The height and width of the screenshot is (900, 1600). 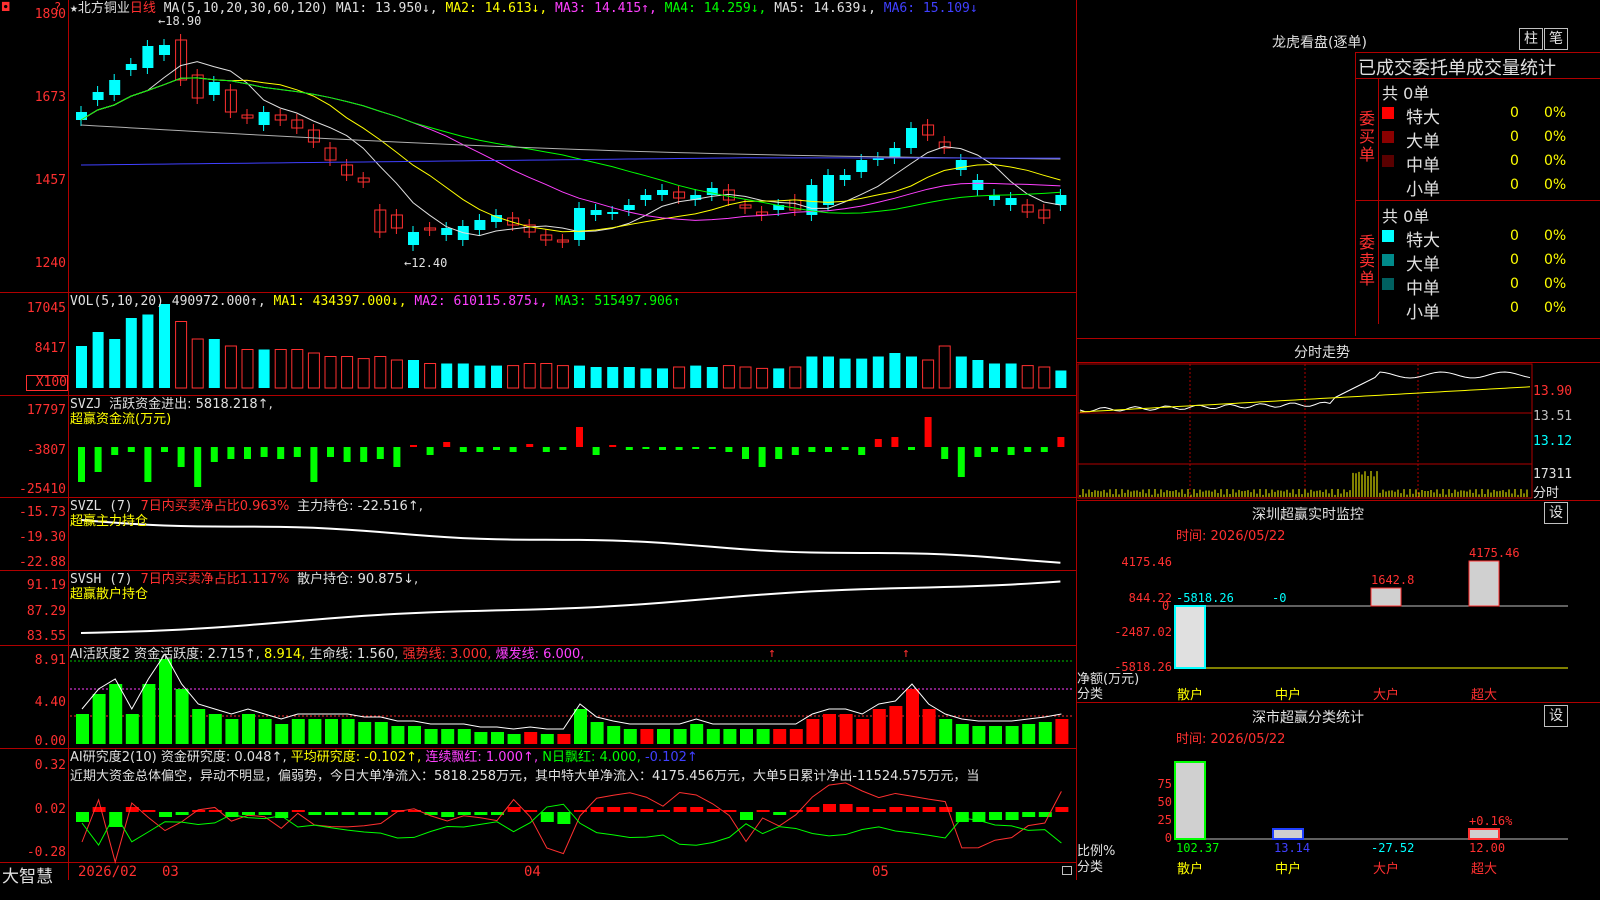 I want to click on svzj-value: 活跃资金进出: 5818.218↑,, so click(x=191, y=404).